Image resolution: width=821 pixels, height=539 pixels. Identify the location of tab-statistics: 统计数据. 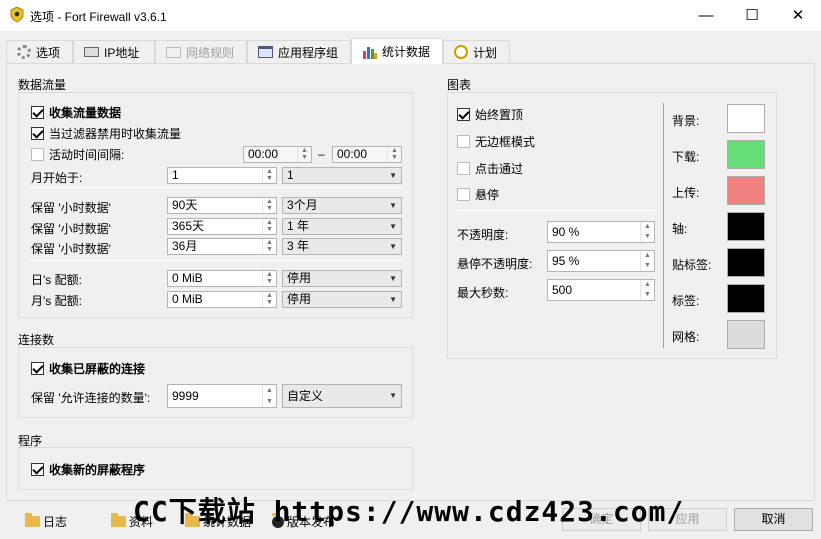
(397, 51).